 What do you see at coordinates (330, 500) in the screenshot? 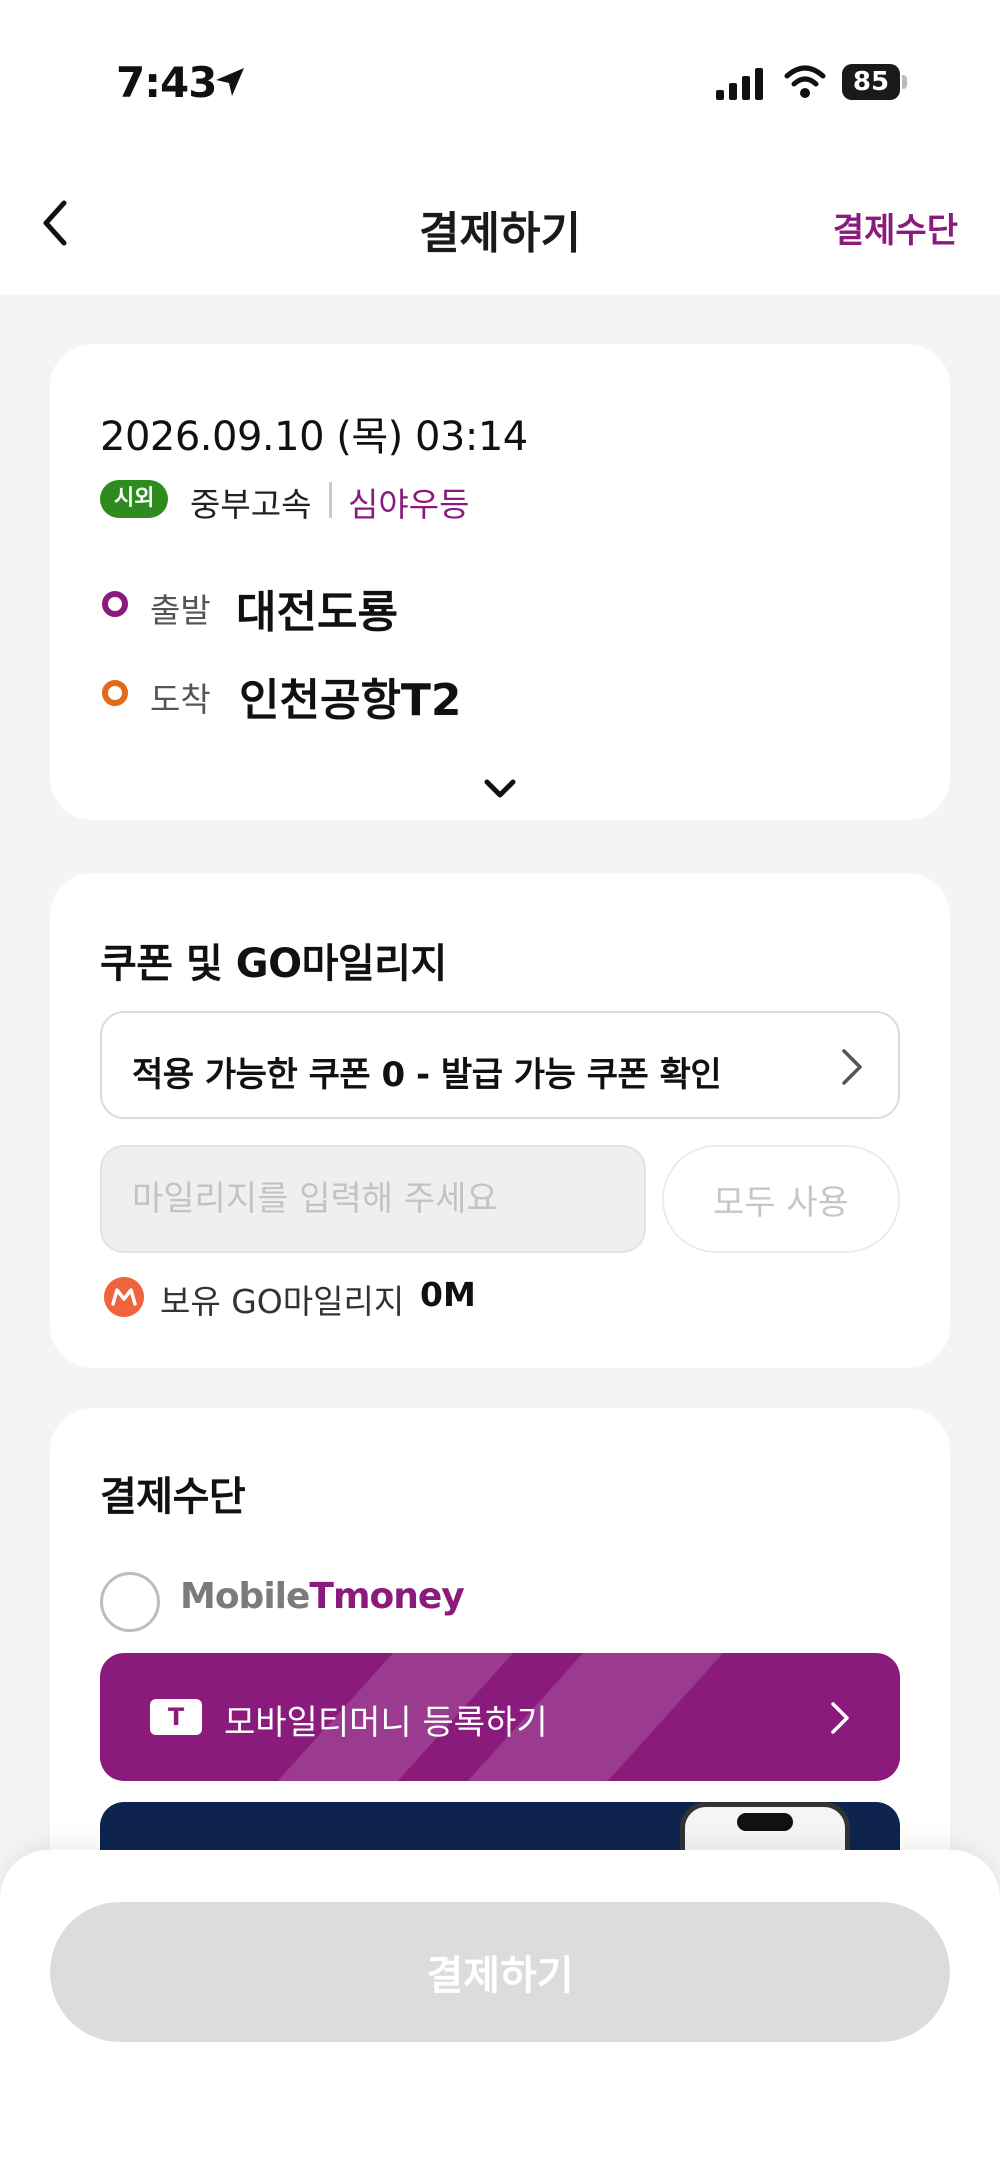
I see `divider` at bounding box center [330, 500].